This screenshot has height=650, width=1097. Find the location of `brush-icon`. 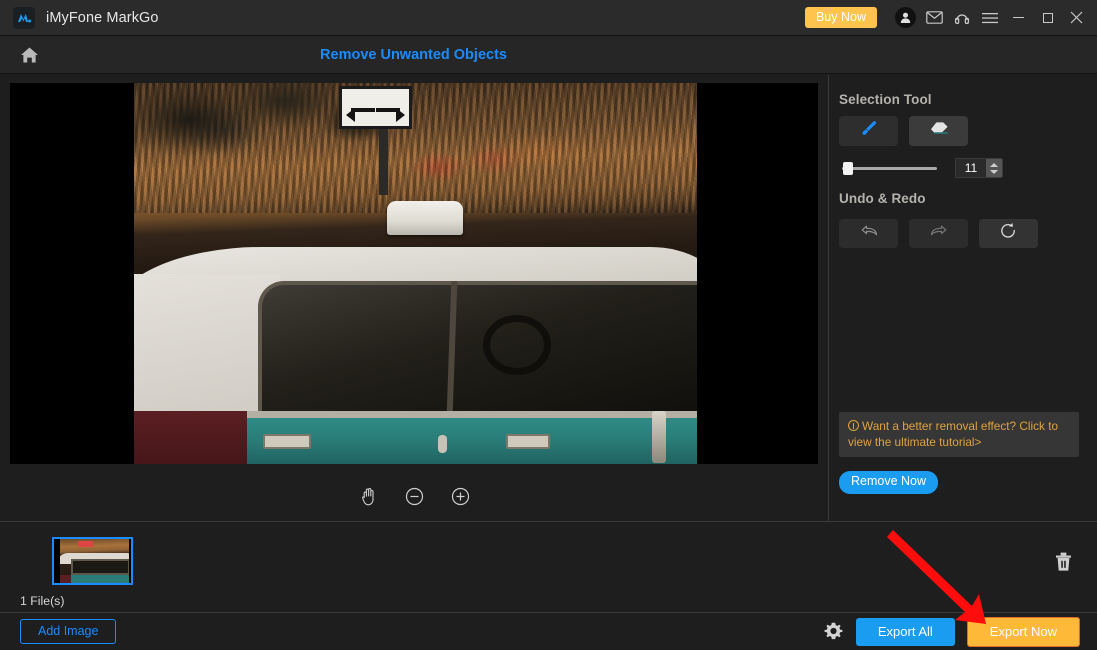

brush-icon is located at coordinates (869, 131).